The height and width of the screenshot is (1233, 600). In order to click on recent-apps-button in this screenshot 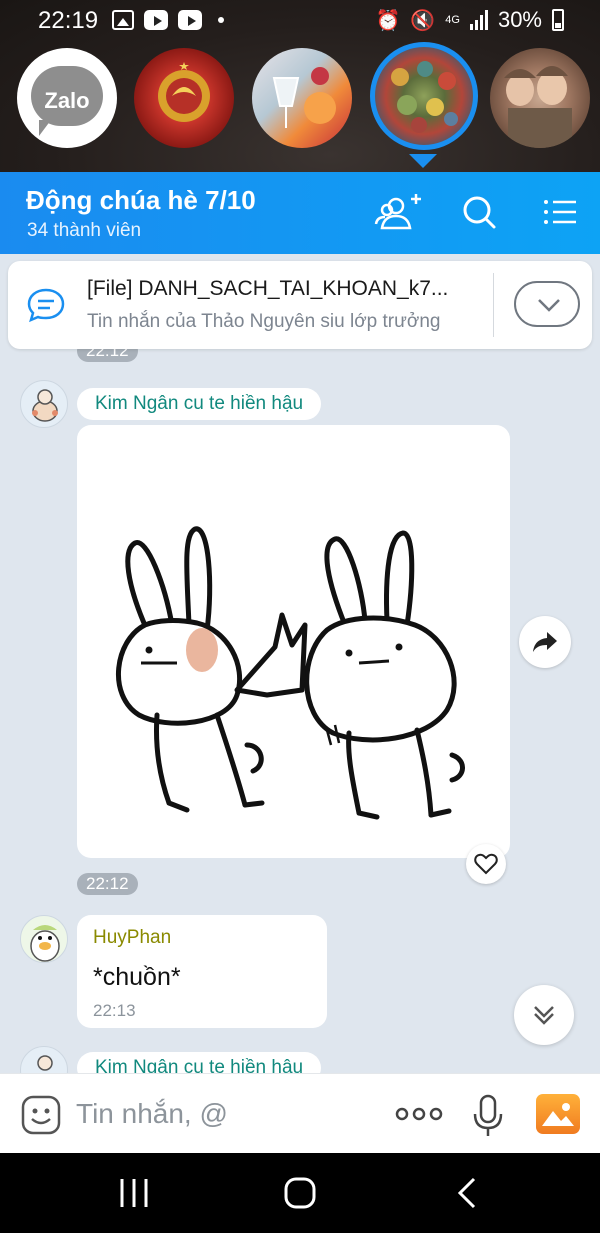, I will do `click(134, 1193)`.